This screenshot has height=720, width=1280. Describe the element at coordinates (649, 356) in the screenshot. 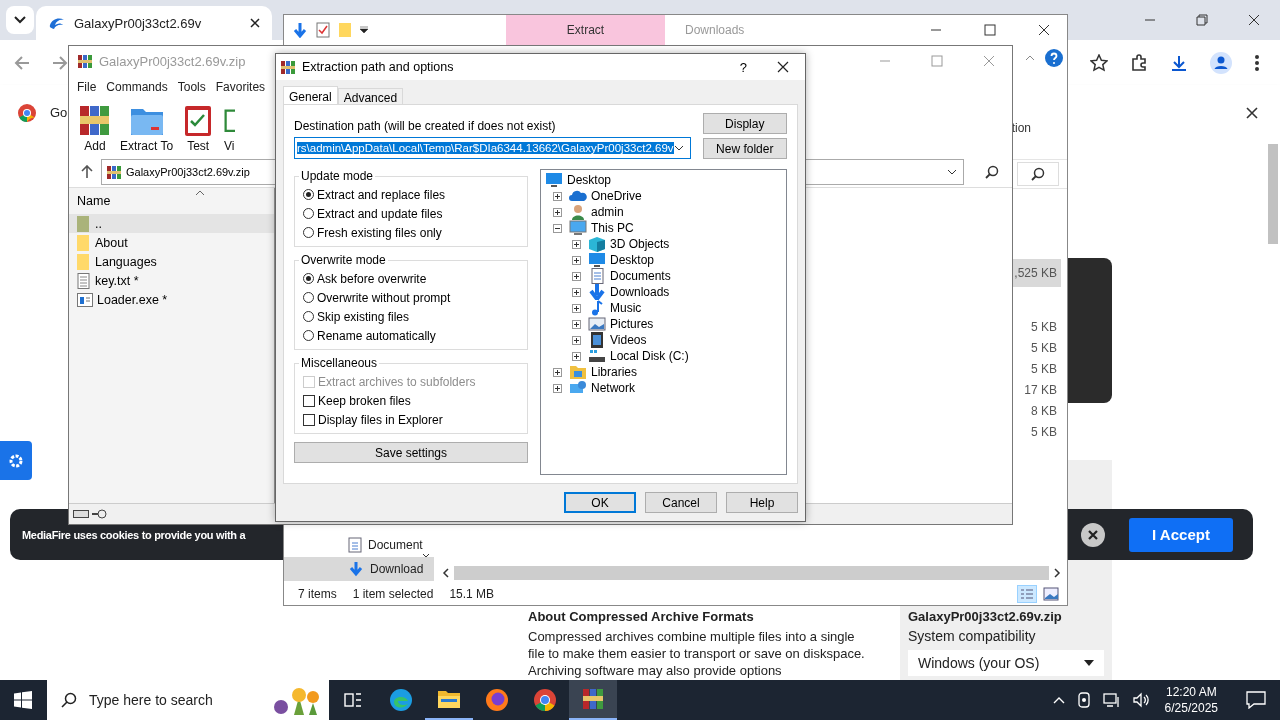

I see `tree-item: Local Disk (C:)` at that location.